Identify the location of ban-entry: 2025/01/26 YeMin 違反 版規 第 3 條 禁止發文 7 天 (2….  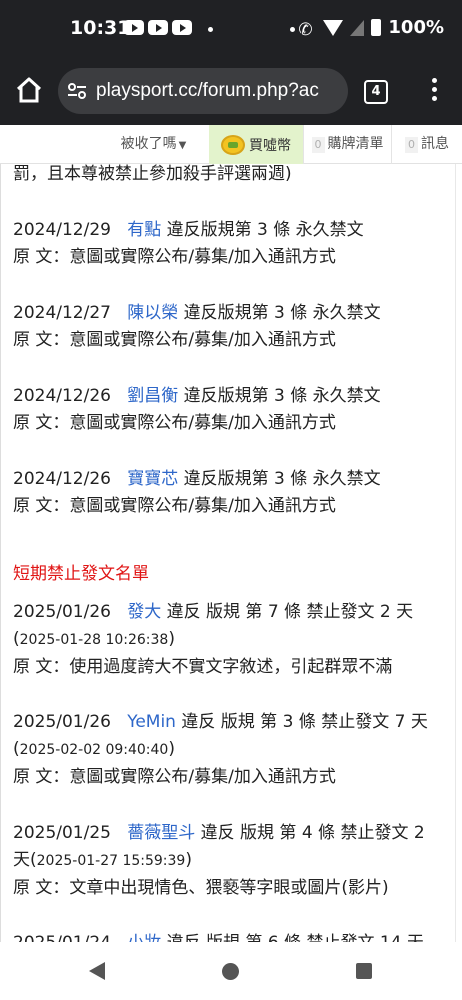
(234, 750).